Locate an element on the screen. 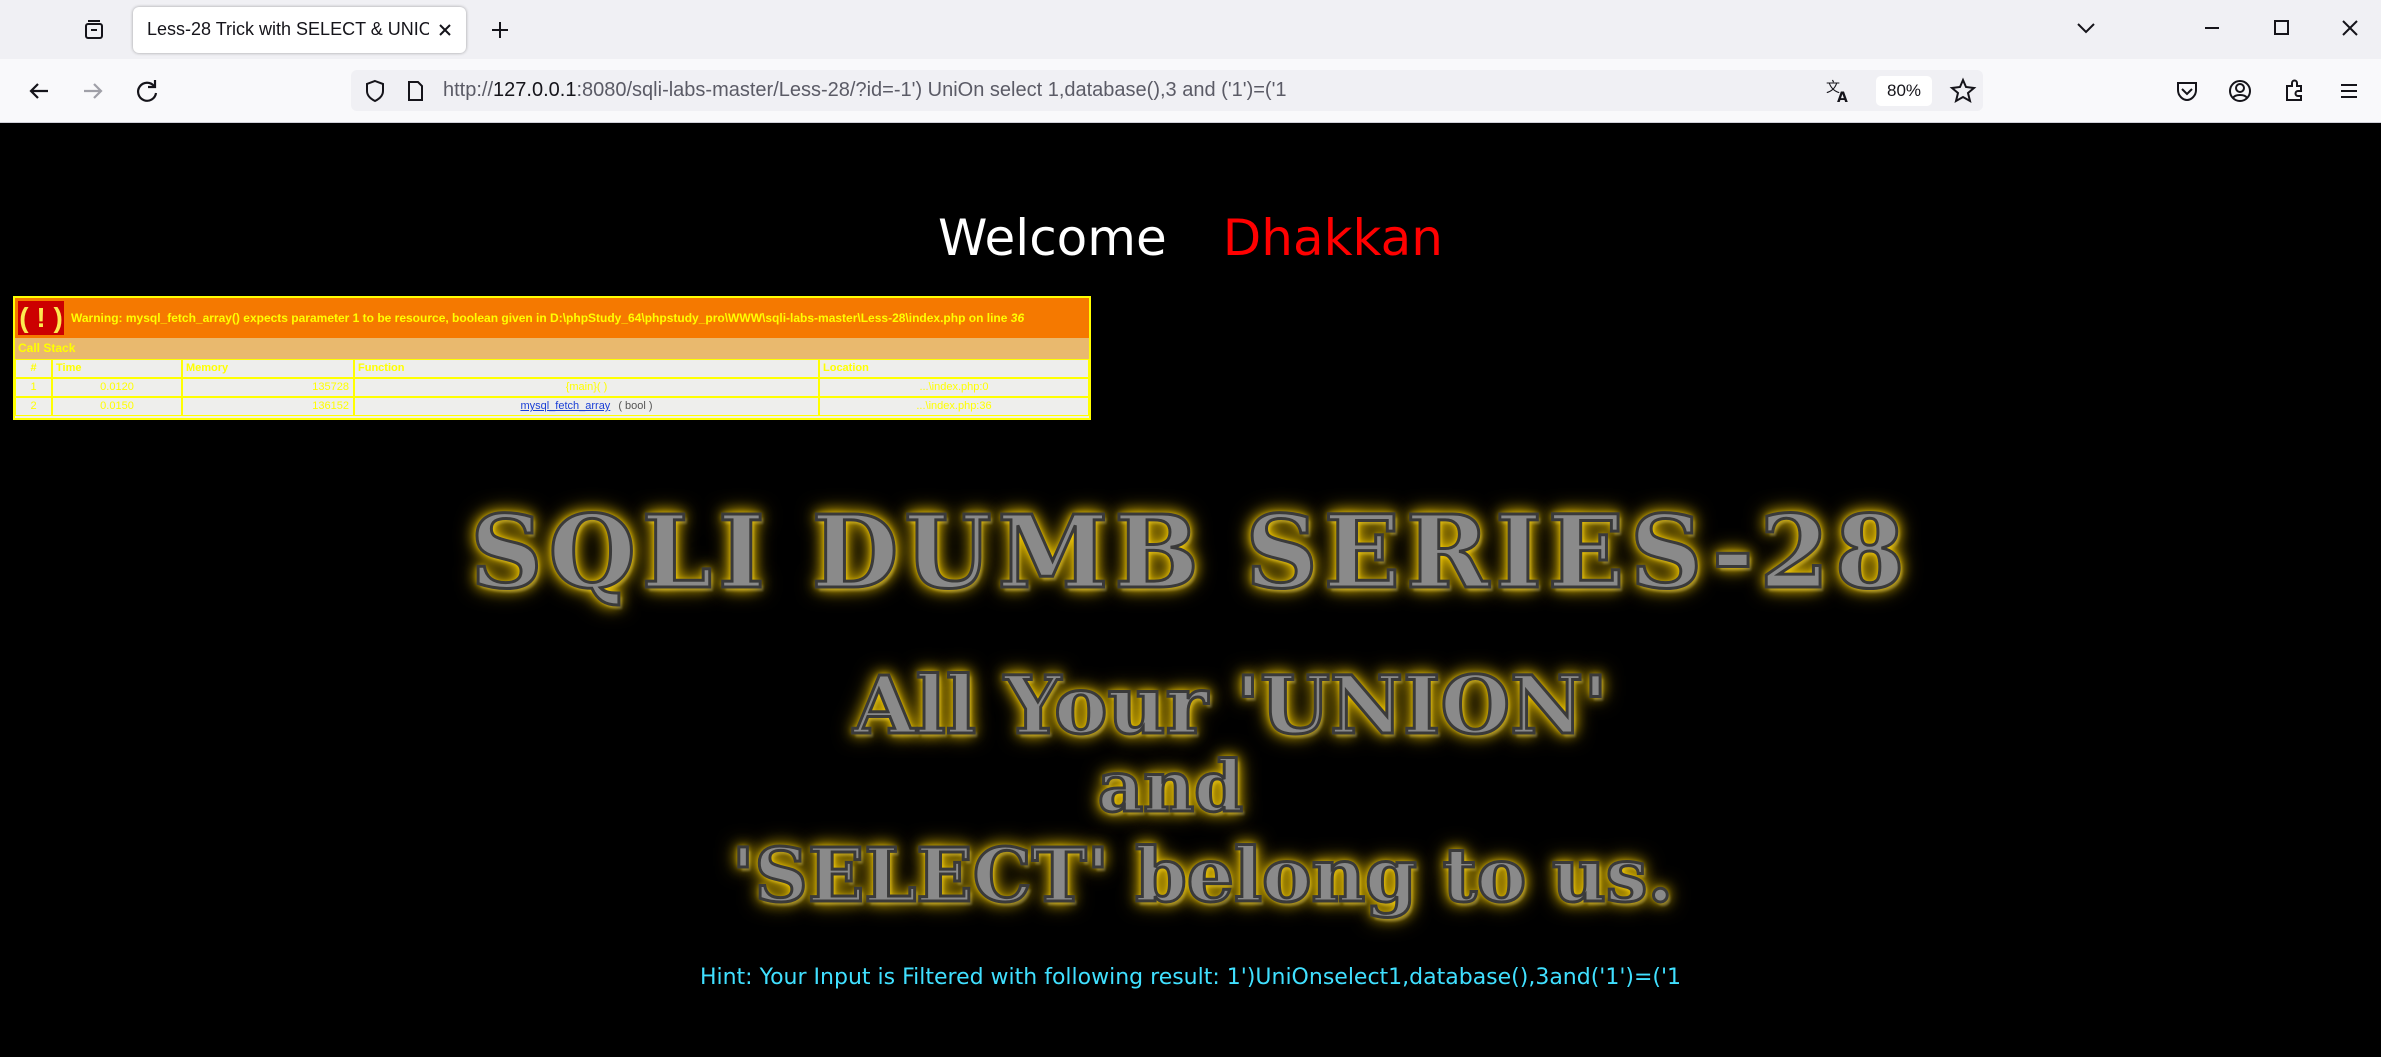 Image resolution: width=2381 pixels, height=1057 pixels. row-function: {main}( ) is located at coordinates (586, 387).